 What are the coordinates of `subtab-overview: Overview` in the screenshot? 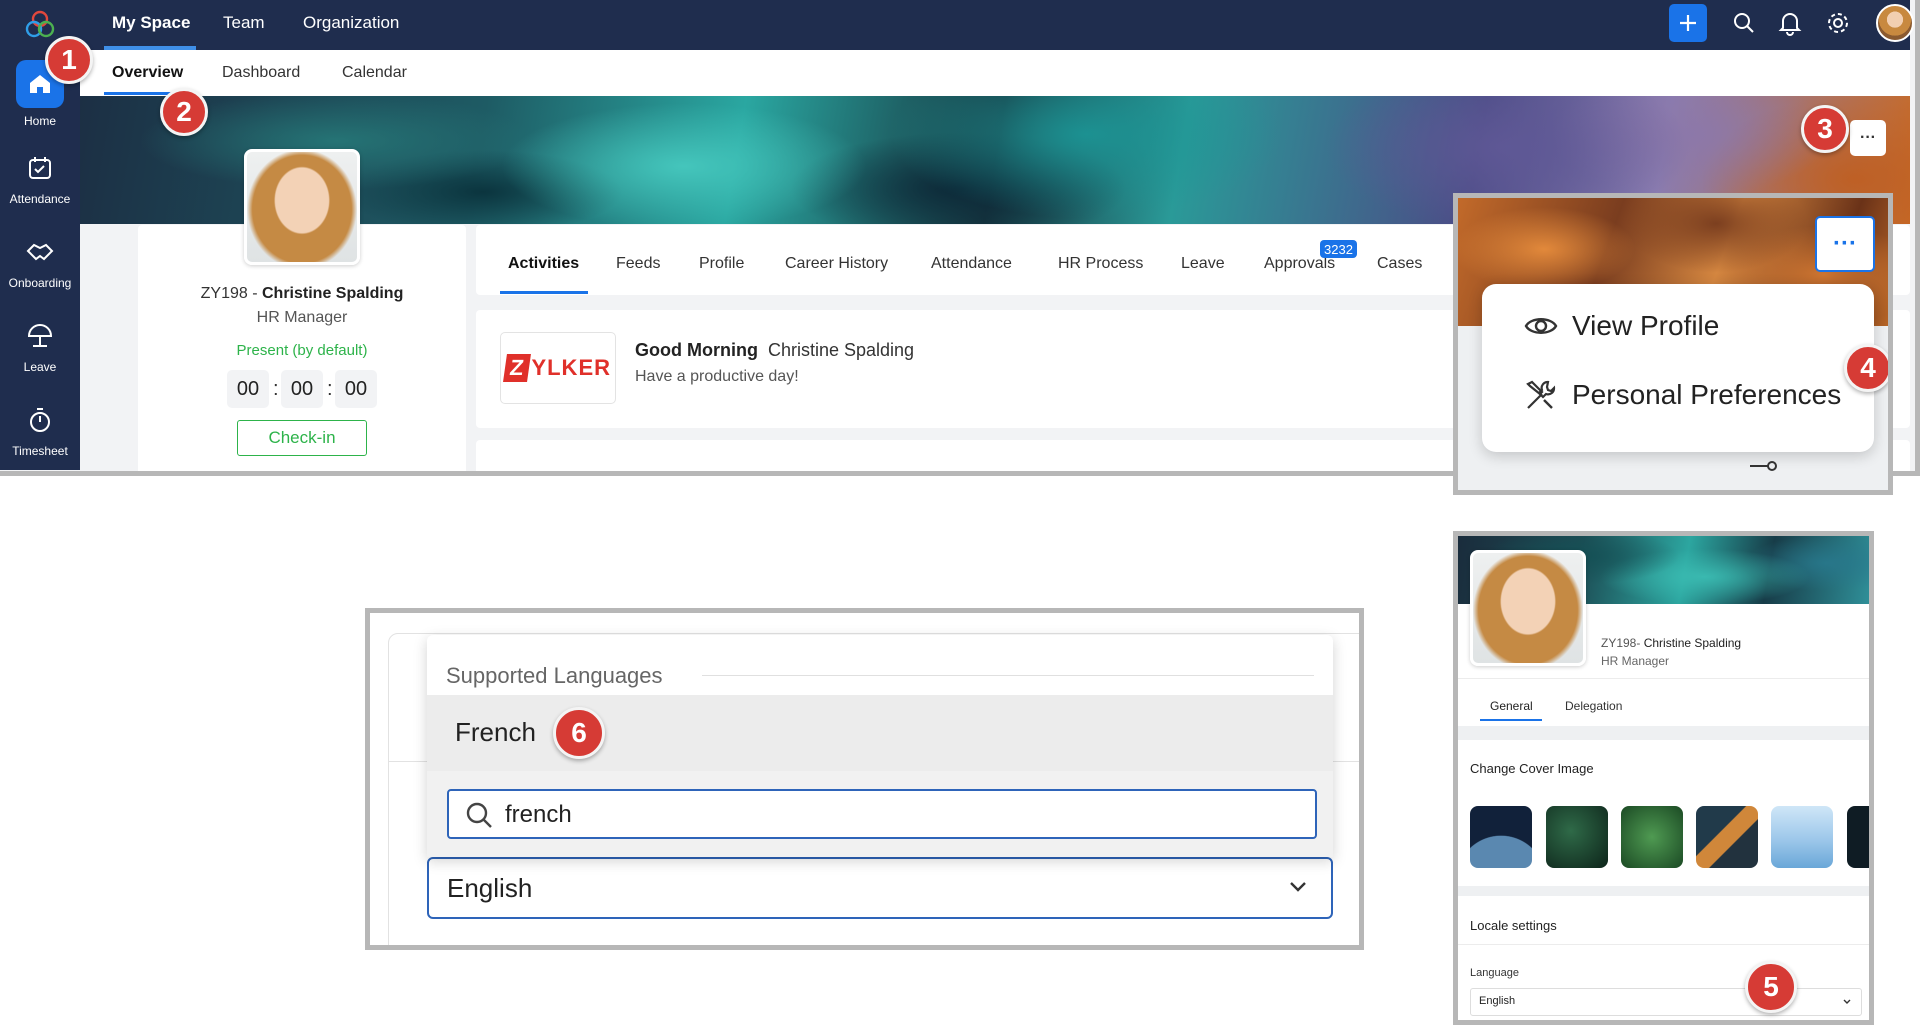 It's located at (147, 73).